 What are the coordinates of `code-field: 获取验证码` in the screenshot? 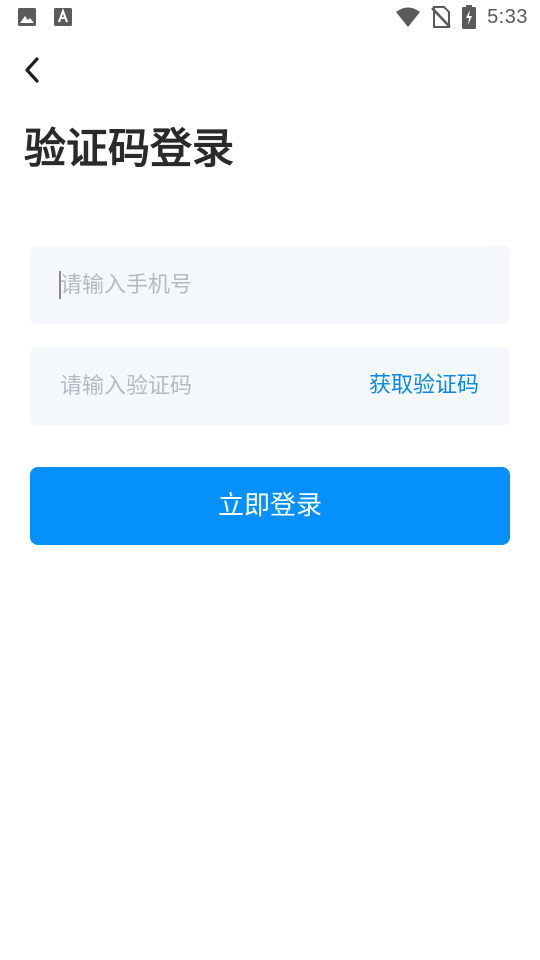 It's located at (270, 386).